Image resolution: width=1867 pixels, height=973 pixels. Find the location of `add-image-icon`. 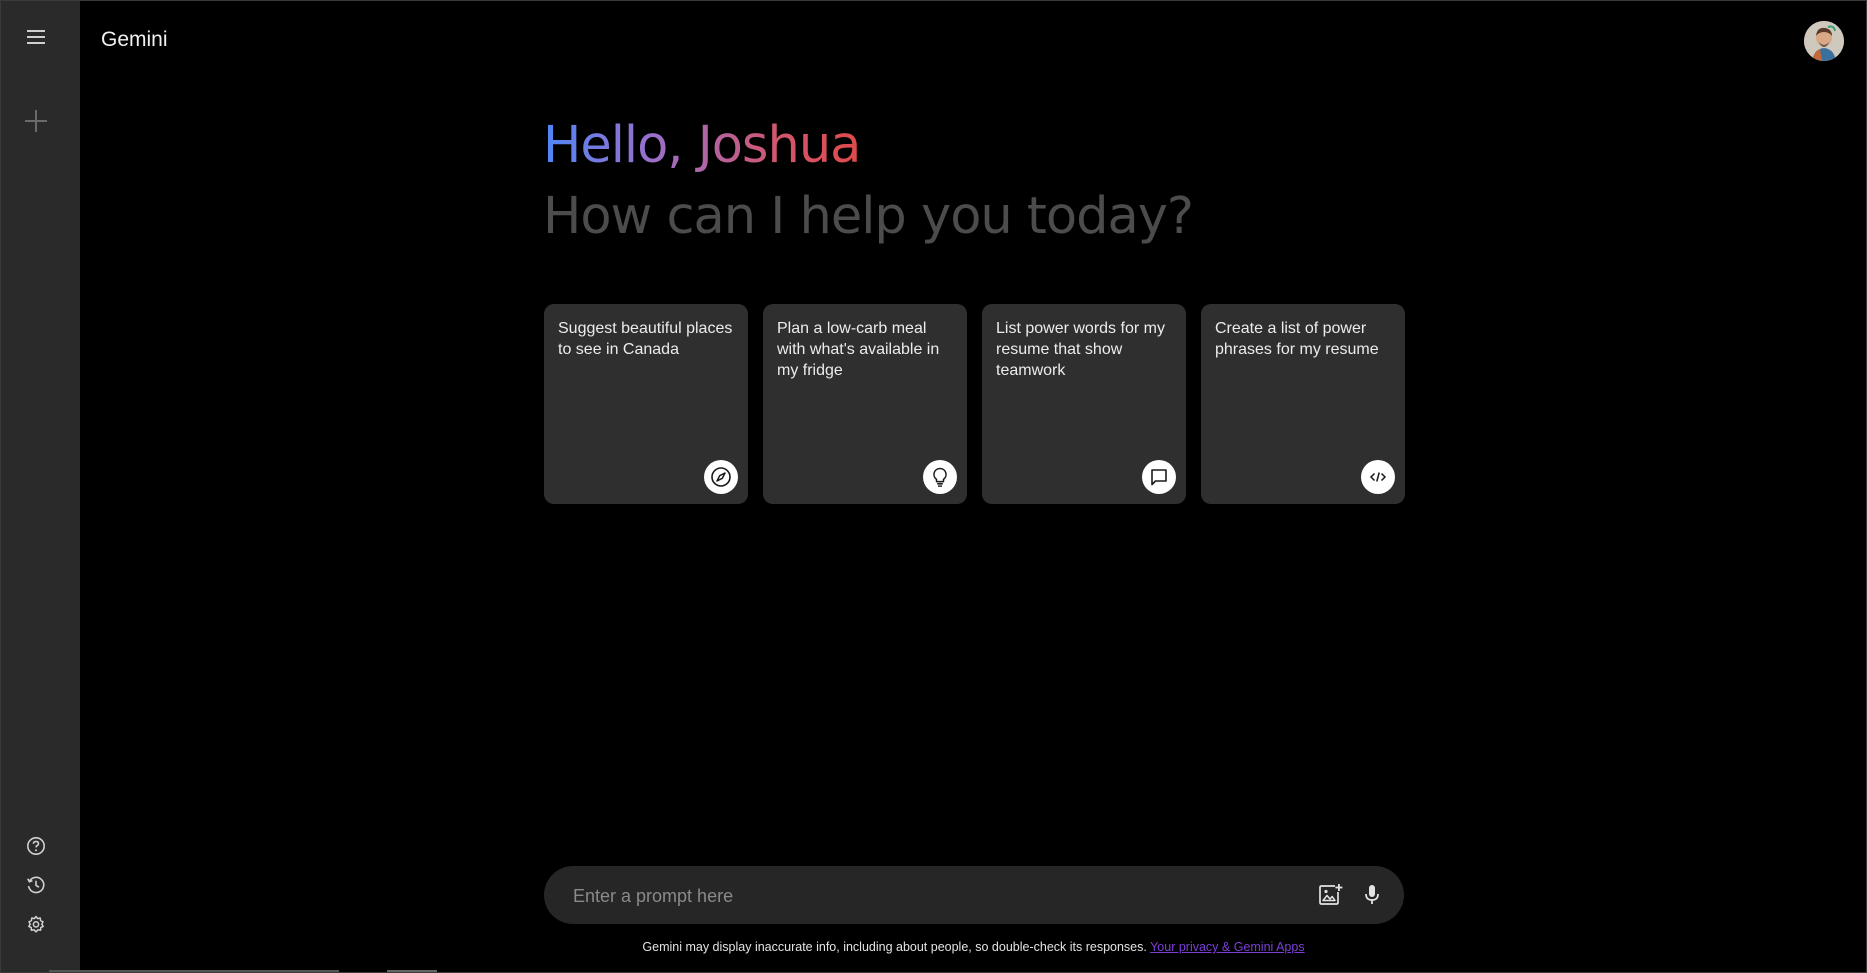

add-image-icon is located at coordinates (1331, 894).